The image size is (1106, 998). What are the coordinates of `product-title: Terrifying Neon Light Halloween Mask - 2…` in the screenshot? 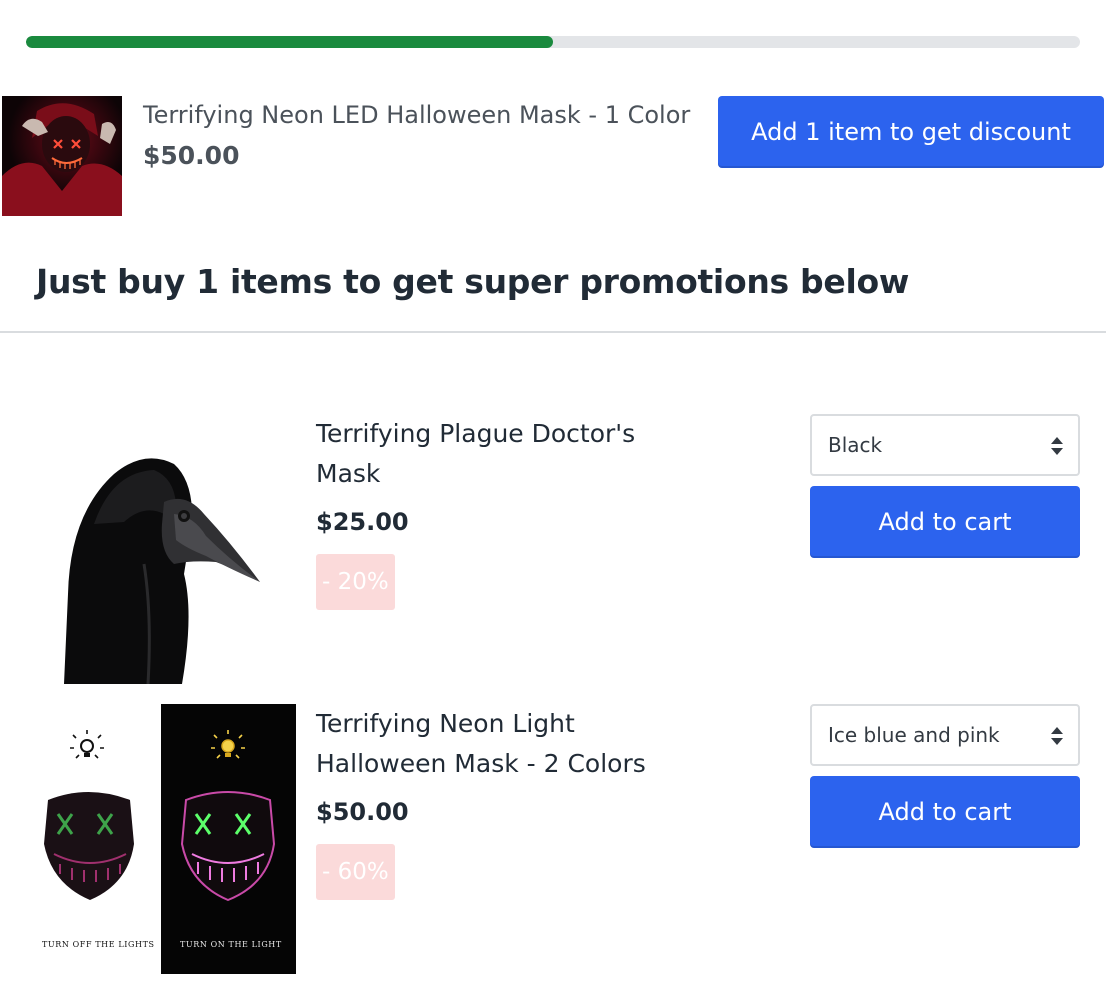 It's located at (481, 743).